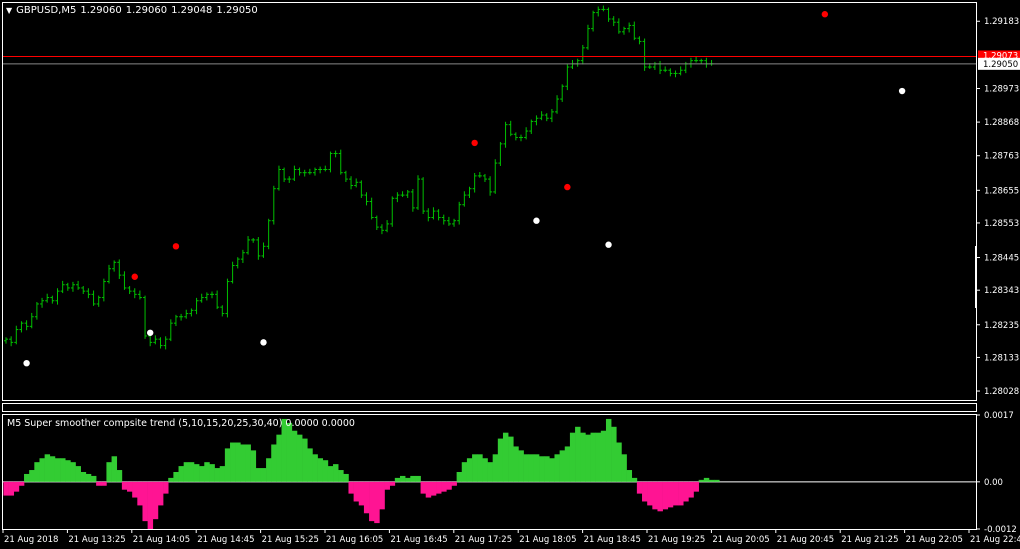  I want to click on time-tick-label: 21 Aug 16:45, so click(418, 540).